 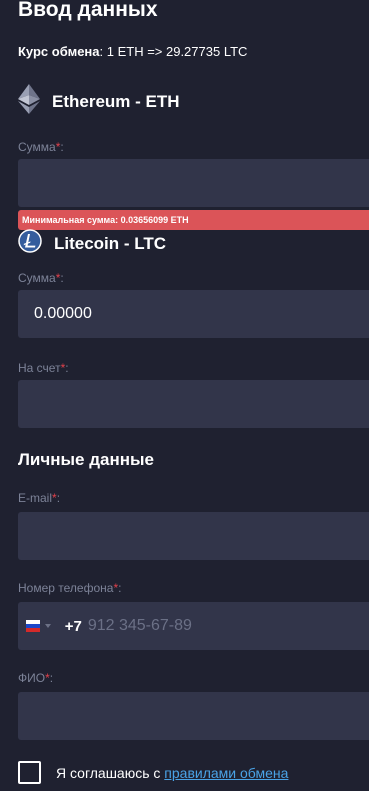 What do you see at coordinates (193, 220) in the screenshot?
I see `min-amount-error: Минимальная сумма: 0.03656099 ETH` at bounding box center [193, 220].